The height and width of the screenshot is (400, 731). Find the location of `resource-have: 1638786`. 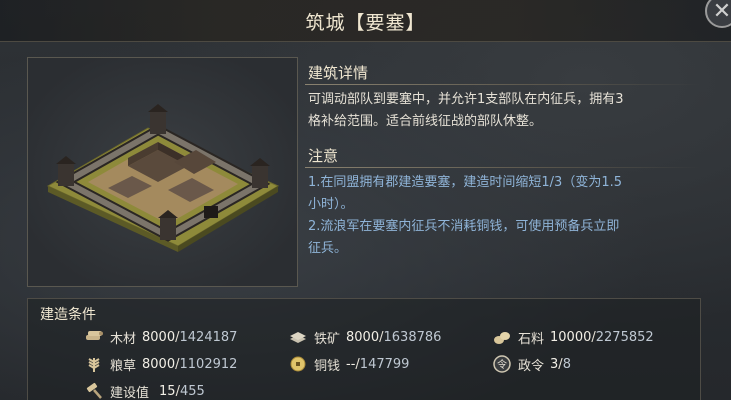

resource-have: 1638786 is located at coordinates (412, 337).